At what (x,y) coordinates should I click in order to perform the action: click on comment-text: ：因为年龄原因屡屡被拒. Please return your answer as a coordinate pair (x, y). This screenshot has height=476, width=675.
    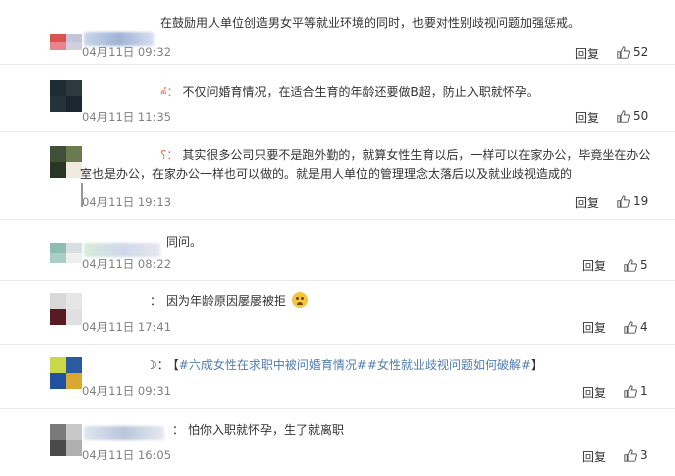
    Looking at the image, I should click on (403, 301).